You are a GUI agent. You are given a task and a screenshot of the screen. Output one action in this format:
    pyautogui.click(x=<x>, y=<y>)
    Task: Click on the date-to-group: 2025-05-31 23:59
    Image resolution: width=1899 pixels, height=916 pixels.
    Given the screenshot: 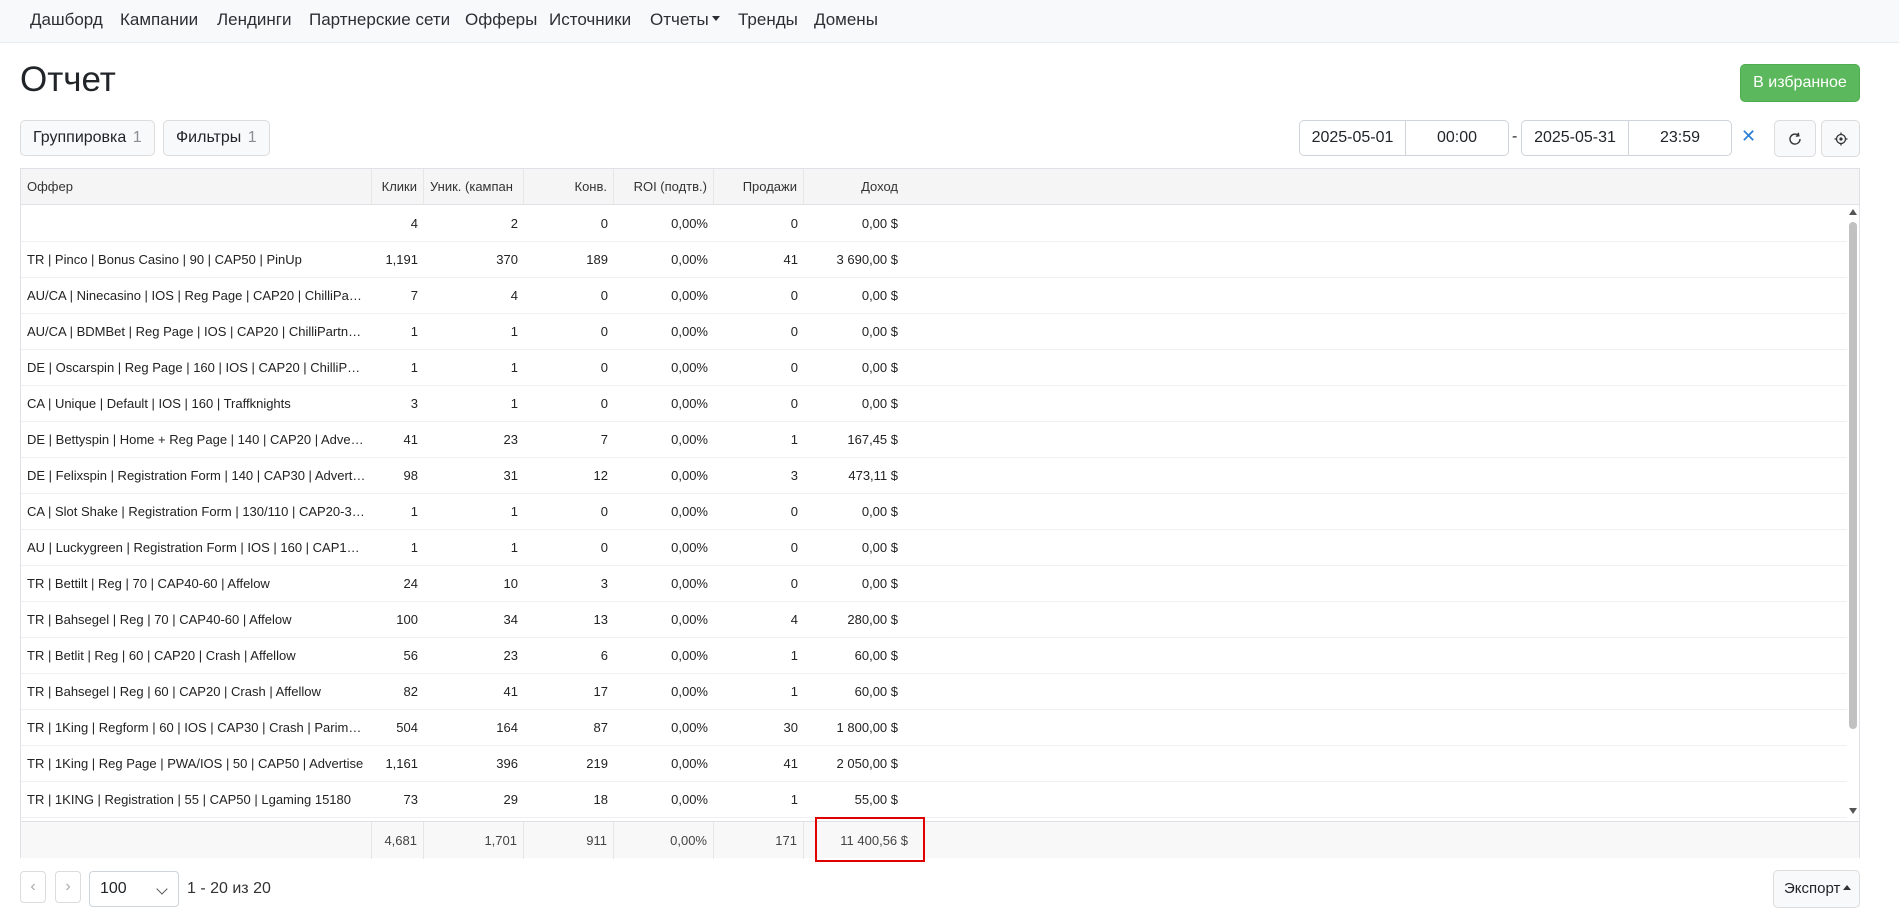 What is the action you would take?
    pyautogui.click(x=1626, y=138)
    